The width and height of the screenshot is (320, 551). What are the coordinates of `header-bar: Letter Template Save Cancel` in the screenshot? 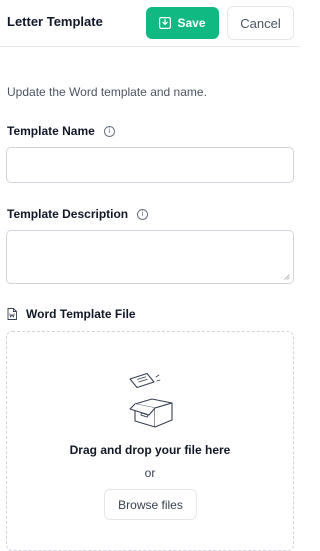 It's located at (150, 23).